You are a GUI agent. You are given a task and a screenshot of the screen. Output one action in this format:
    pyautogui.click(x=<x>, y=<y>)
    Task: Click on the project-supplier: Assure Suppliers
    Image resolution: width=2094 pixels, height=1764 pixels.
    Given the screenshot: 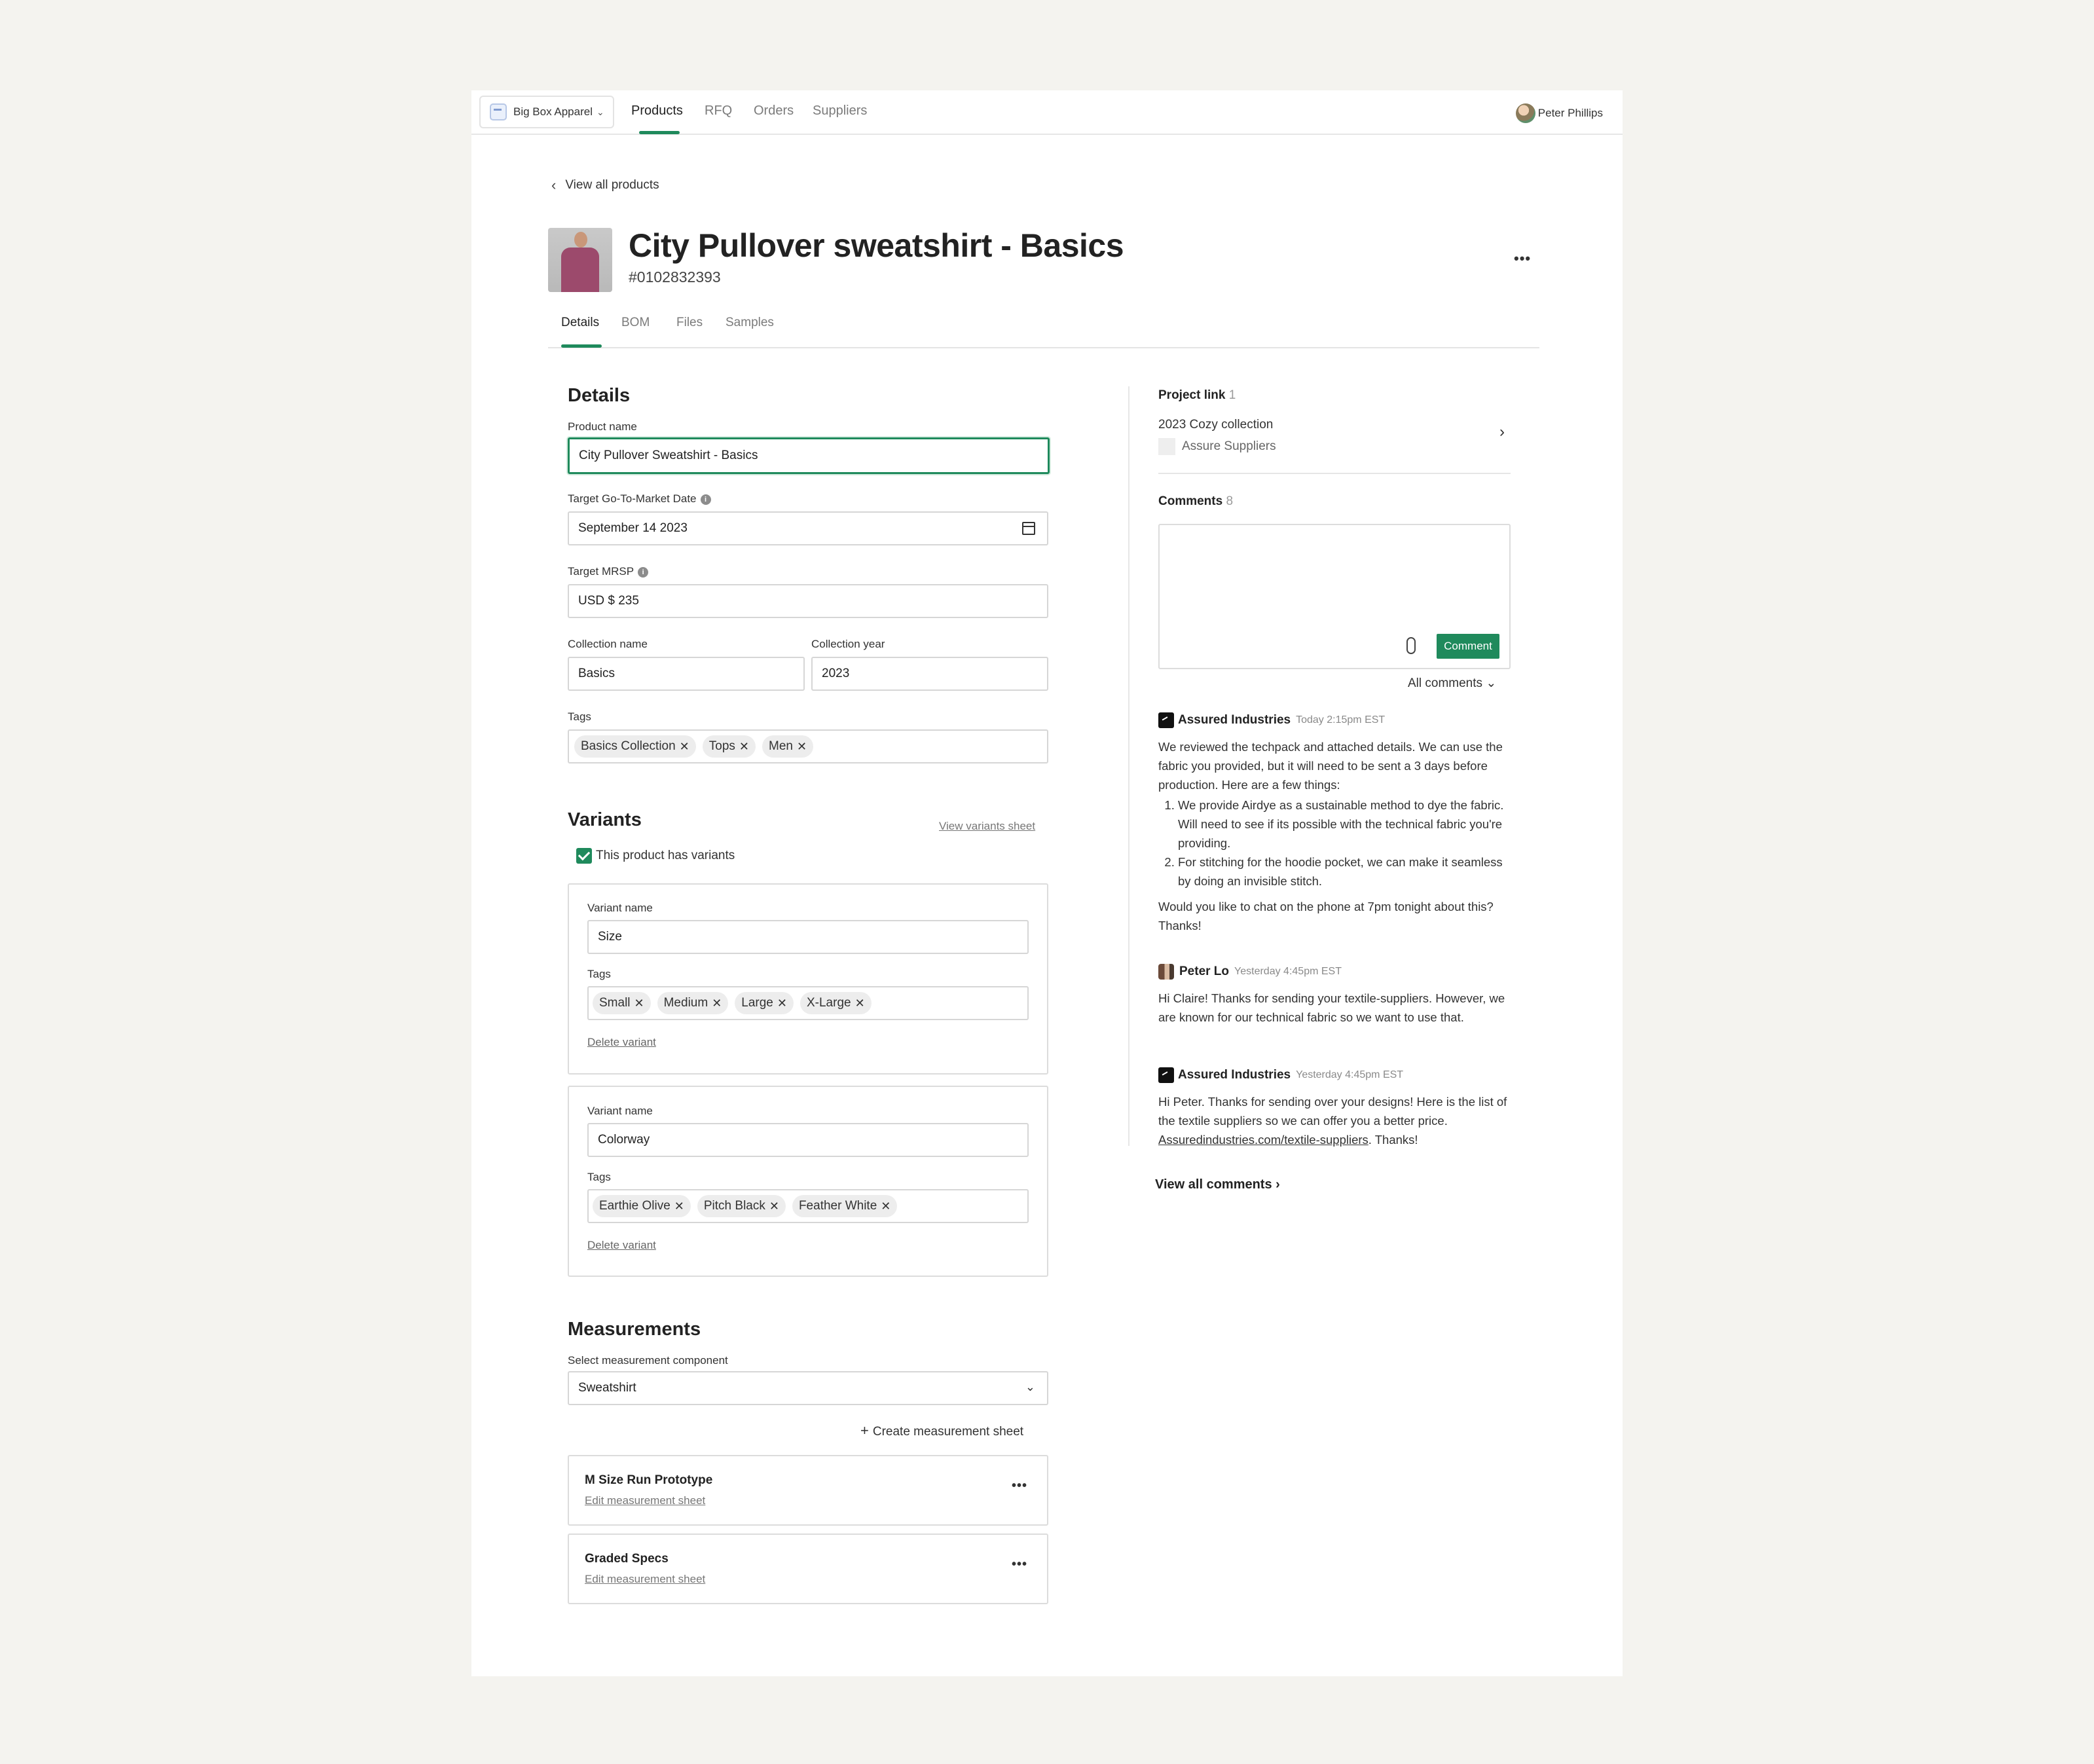 What is the action you would take?
    pyautogui.click(x=1217, y=446)
    